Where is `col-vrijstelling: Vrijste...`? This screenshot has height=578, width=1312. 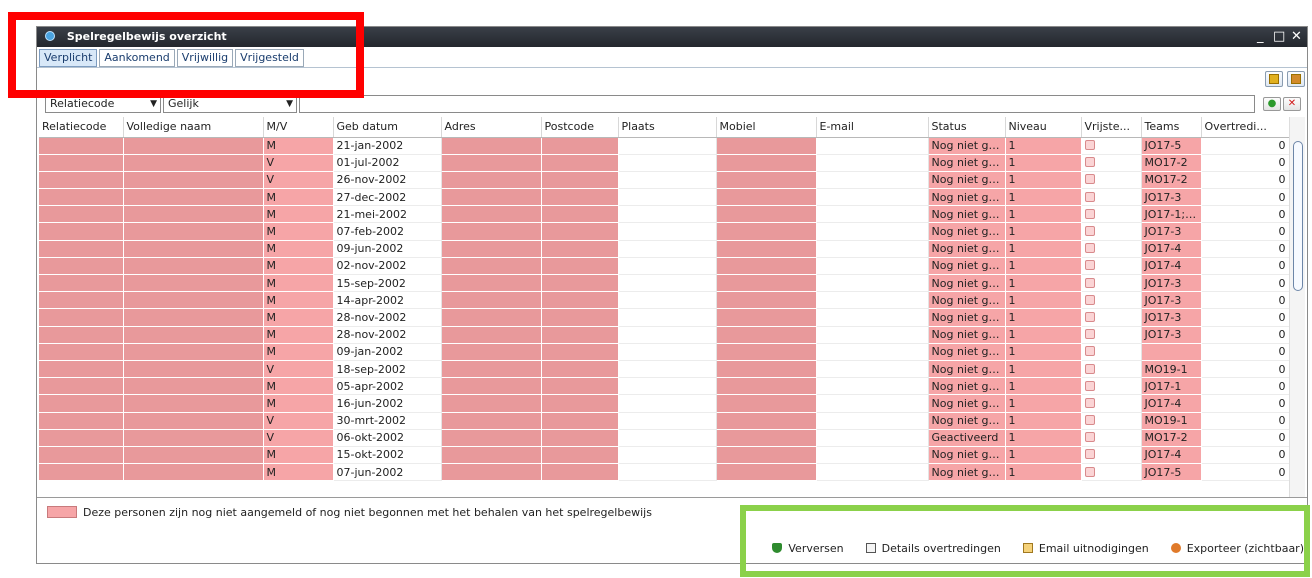
col-vrijstelling: Vrijste... is located at coordinates (1111, 127).